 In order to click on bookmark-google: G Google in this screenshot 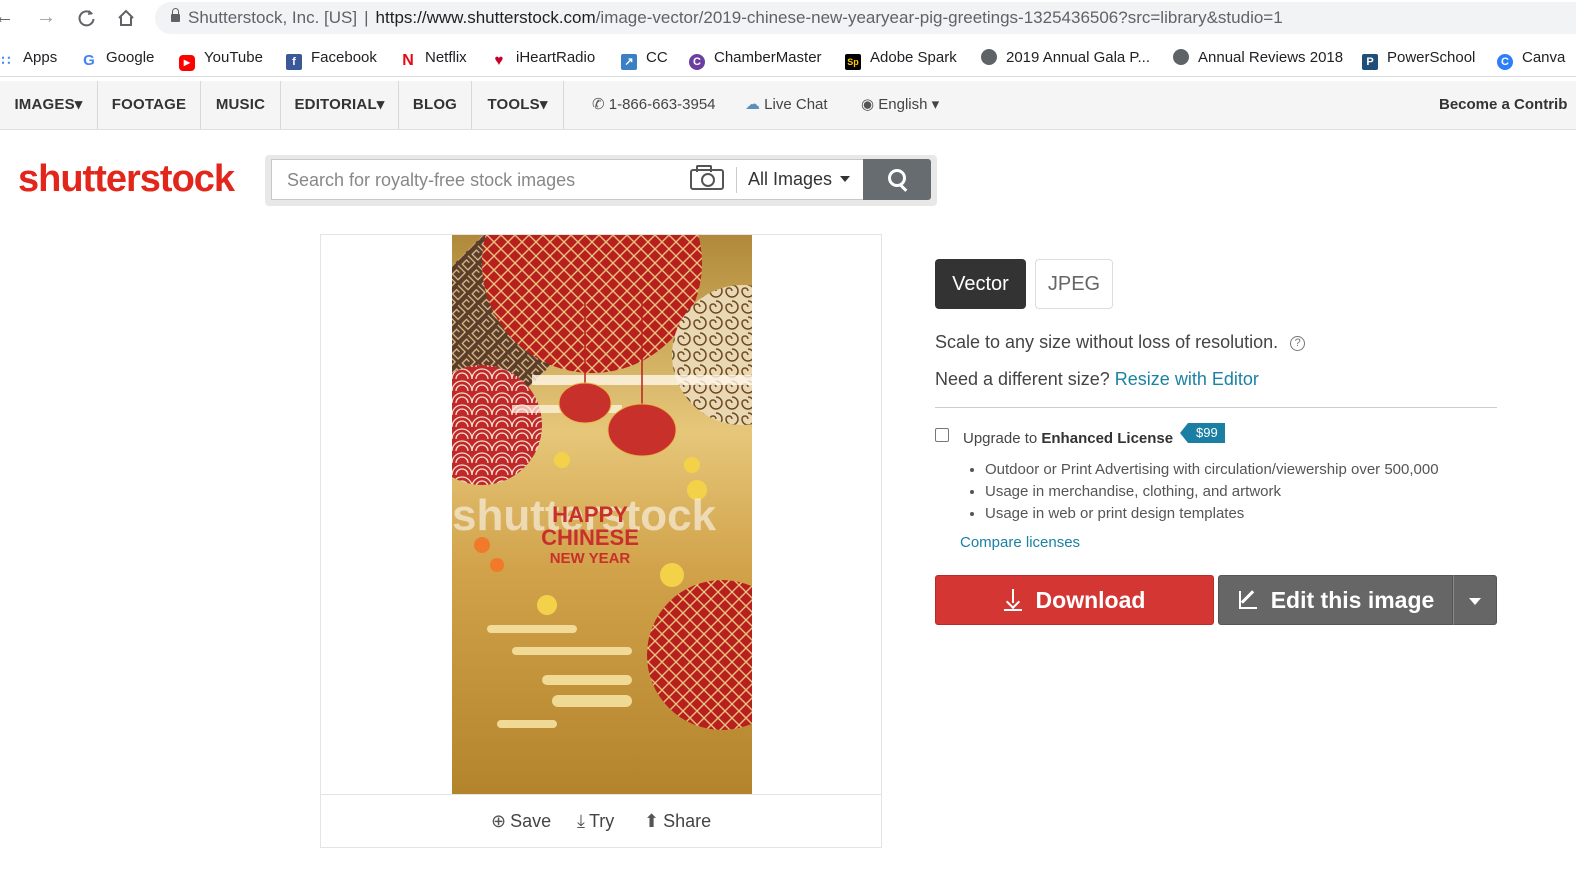, I will do `click(117, 58)`.